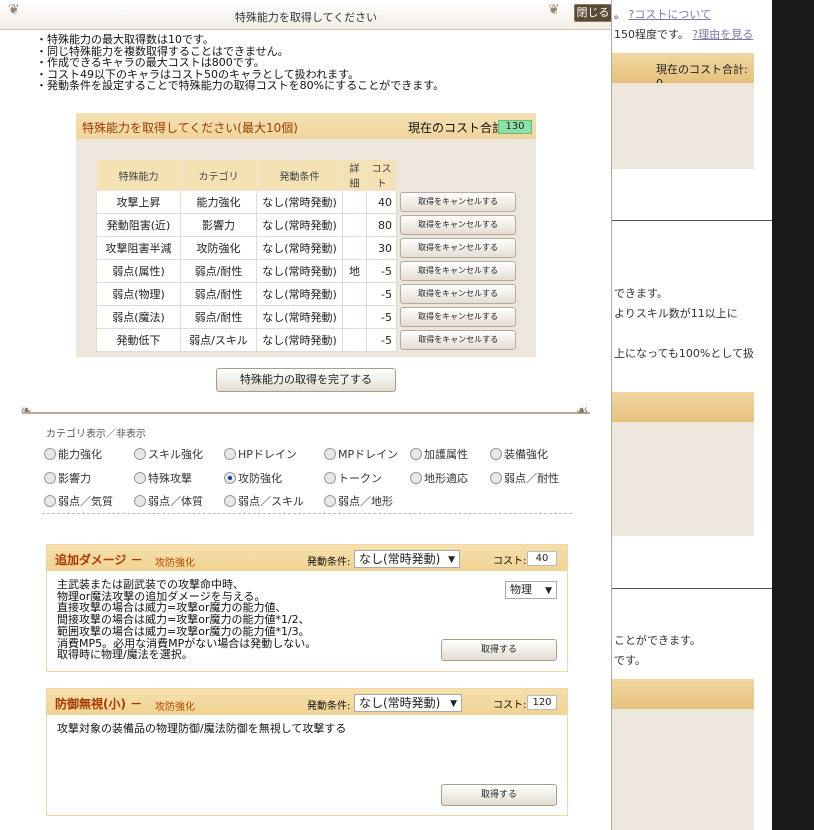 The image size is (814, 830). What do you see at coordinates (125, 39) in the screenshot?
I see `note-line: ・特殊能力の最大取得数は10です。` at bounding box center [125, 39].